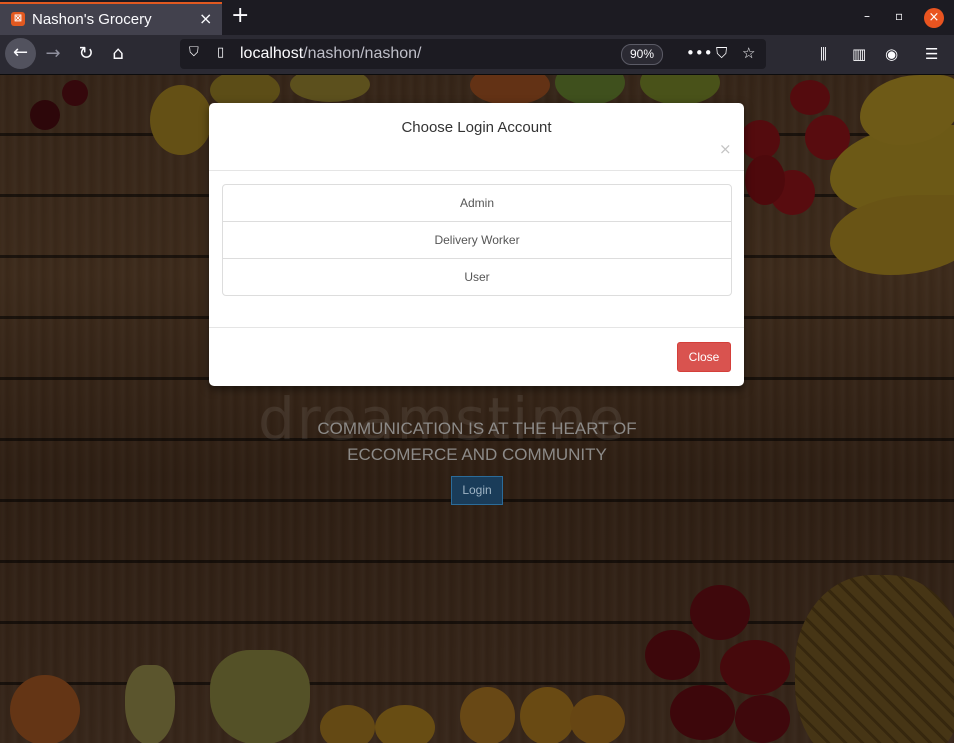 Image resolution: width=954 pixels, height=743 pixels. What do you see at coordinates (476, 127) in the screenshot?
I see `modal-title: Choose Login Account` at bounding box center [476, 127].